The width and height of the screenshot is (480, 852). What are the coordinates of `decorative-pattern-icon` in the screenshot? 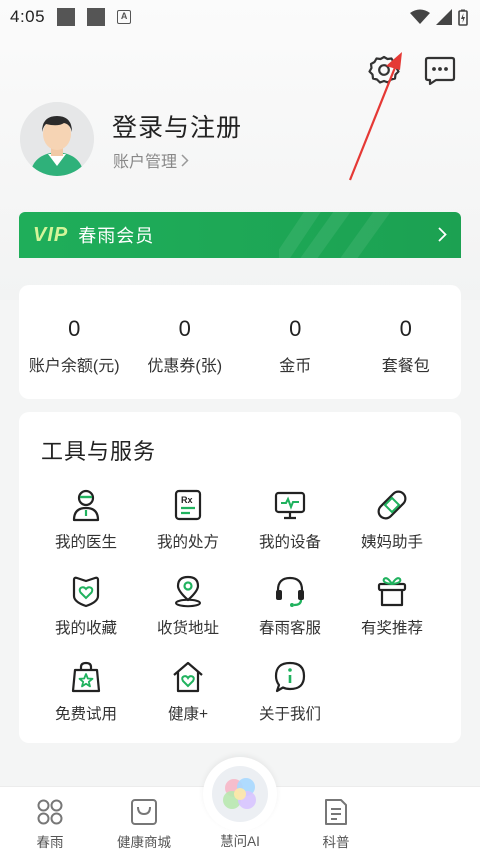 It's located at (335, 235).